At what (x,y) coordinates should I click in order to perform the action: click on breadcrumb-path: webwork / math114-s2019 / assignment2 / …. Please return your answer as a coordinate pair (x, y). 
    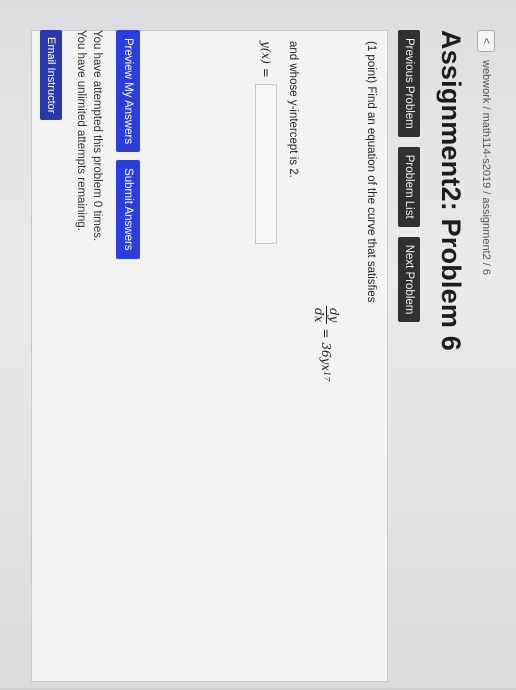
    Looking at the image, I should click on (486, 167).